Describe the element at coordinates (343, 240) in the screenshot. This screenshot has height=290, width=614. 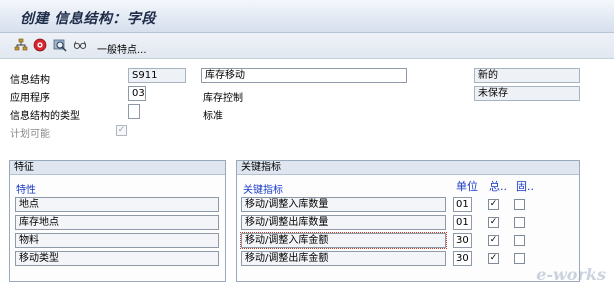
I see `key-figure-row: 移动/调整入库金额` at that location.